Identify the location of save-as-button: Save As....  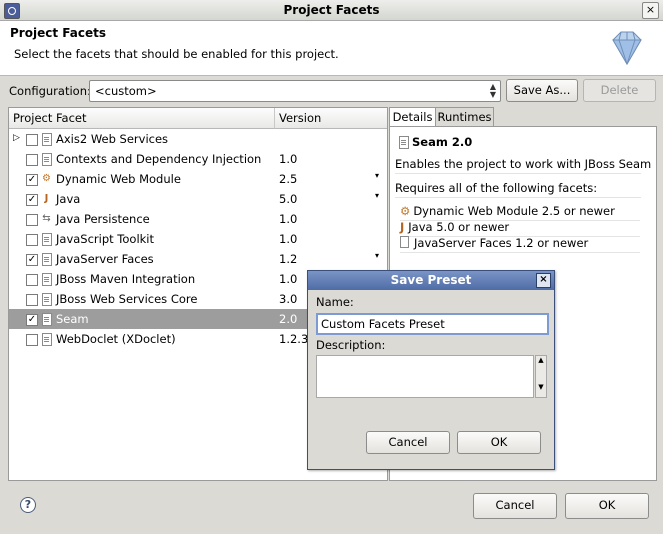
(542, 90).